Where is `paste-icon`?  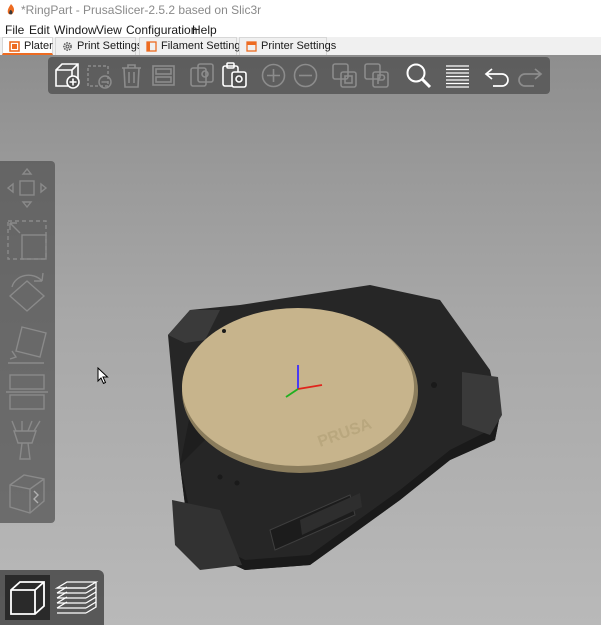 paste-icon is located at coordinates (234, 75).